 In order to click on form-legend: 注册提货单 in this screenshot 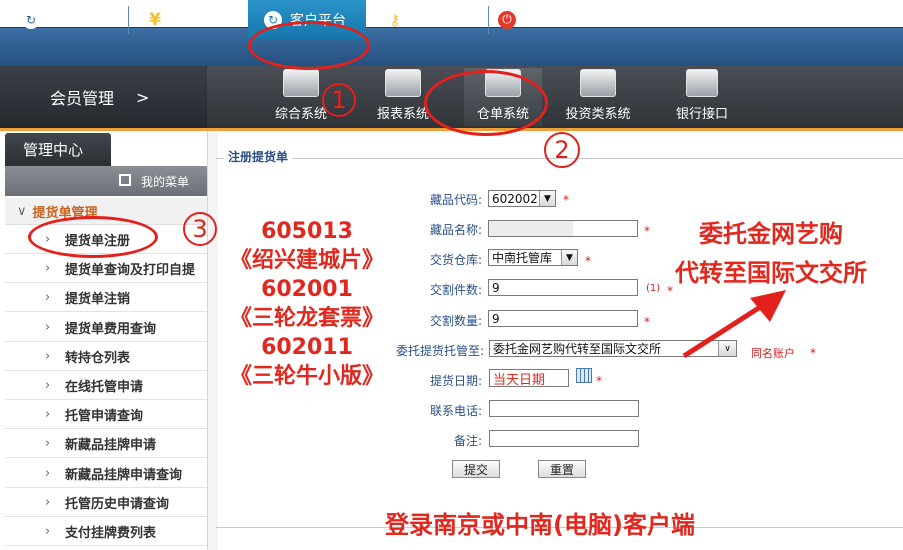, I will do `click(258, 156)`.